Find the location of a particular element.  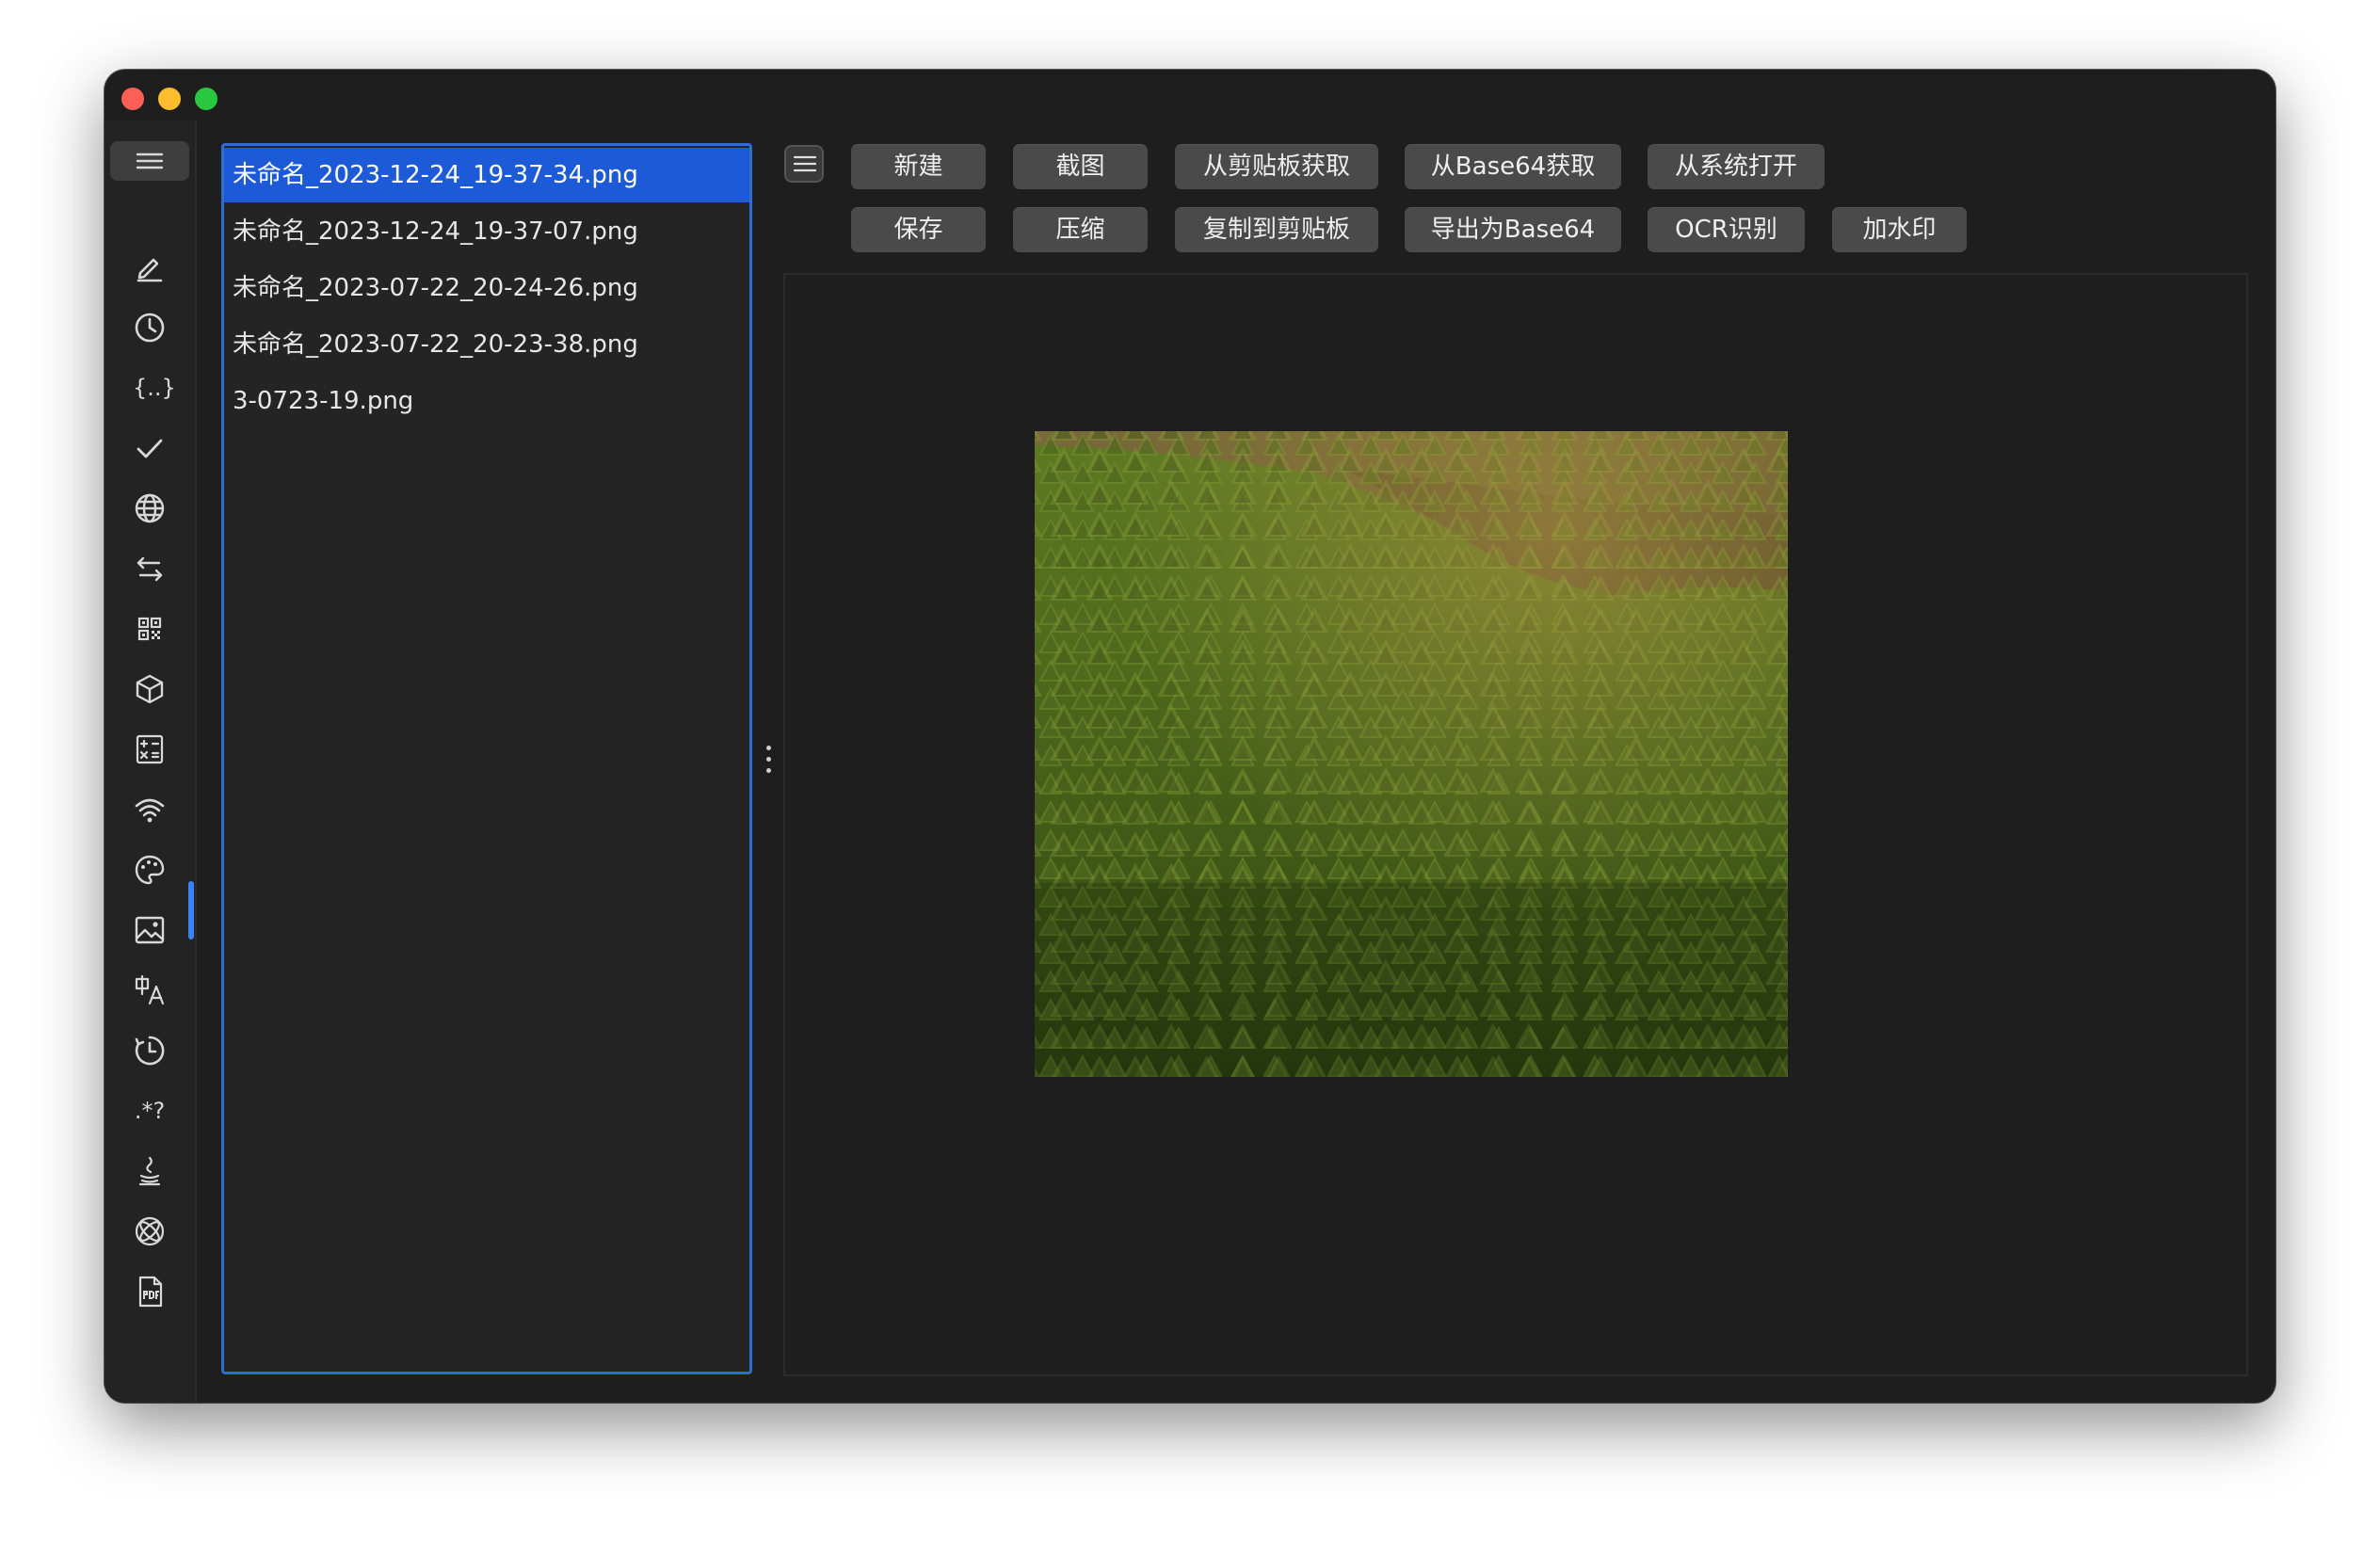

sidebar: {..} .*? is located at coordinates (151, 761).